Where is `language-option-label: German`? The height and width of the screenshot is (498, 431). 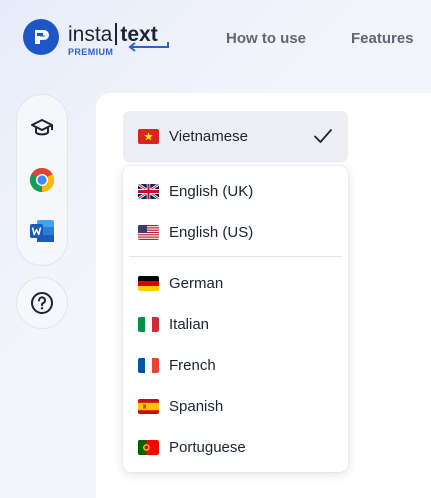
language-option-label: German is located at coordinates (196, 283).